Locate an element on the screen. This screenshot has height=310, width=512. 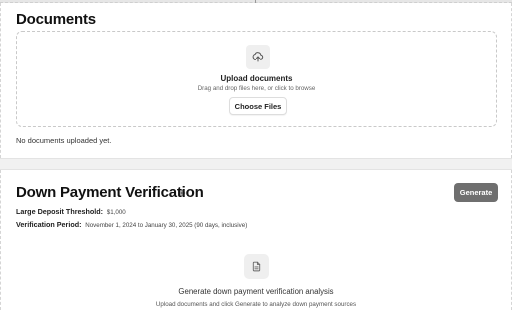
documents-title: Documents is located at coordinates (56, 19).